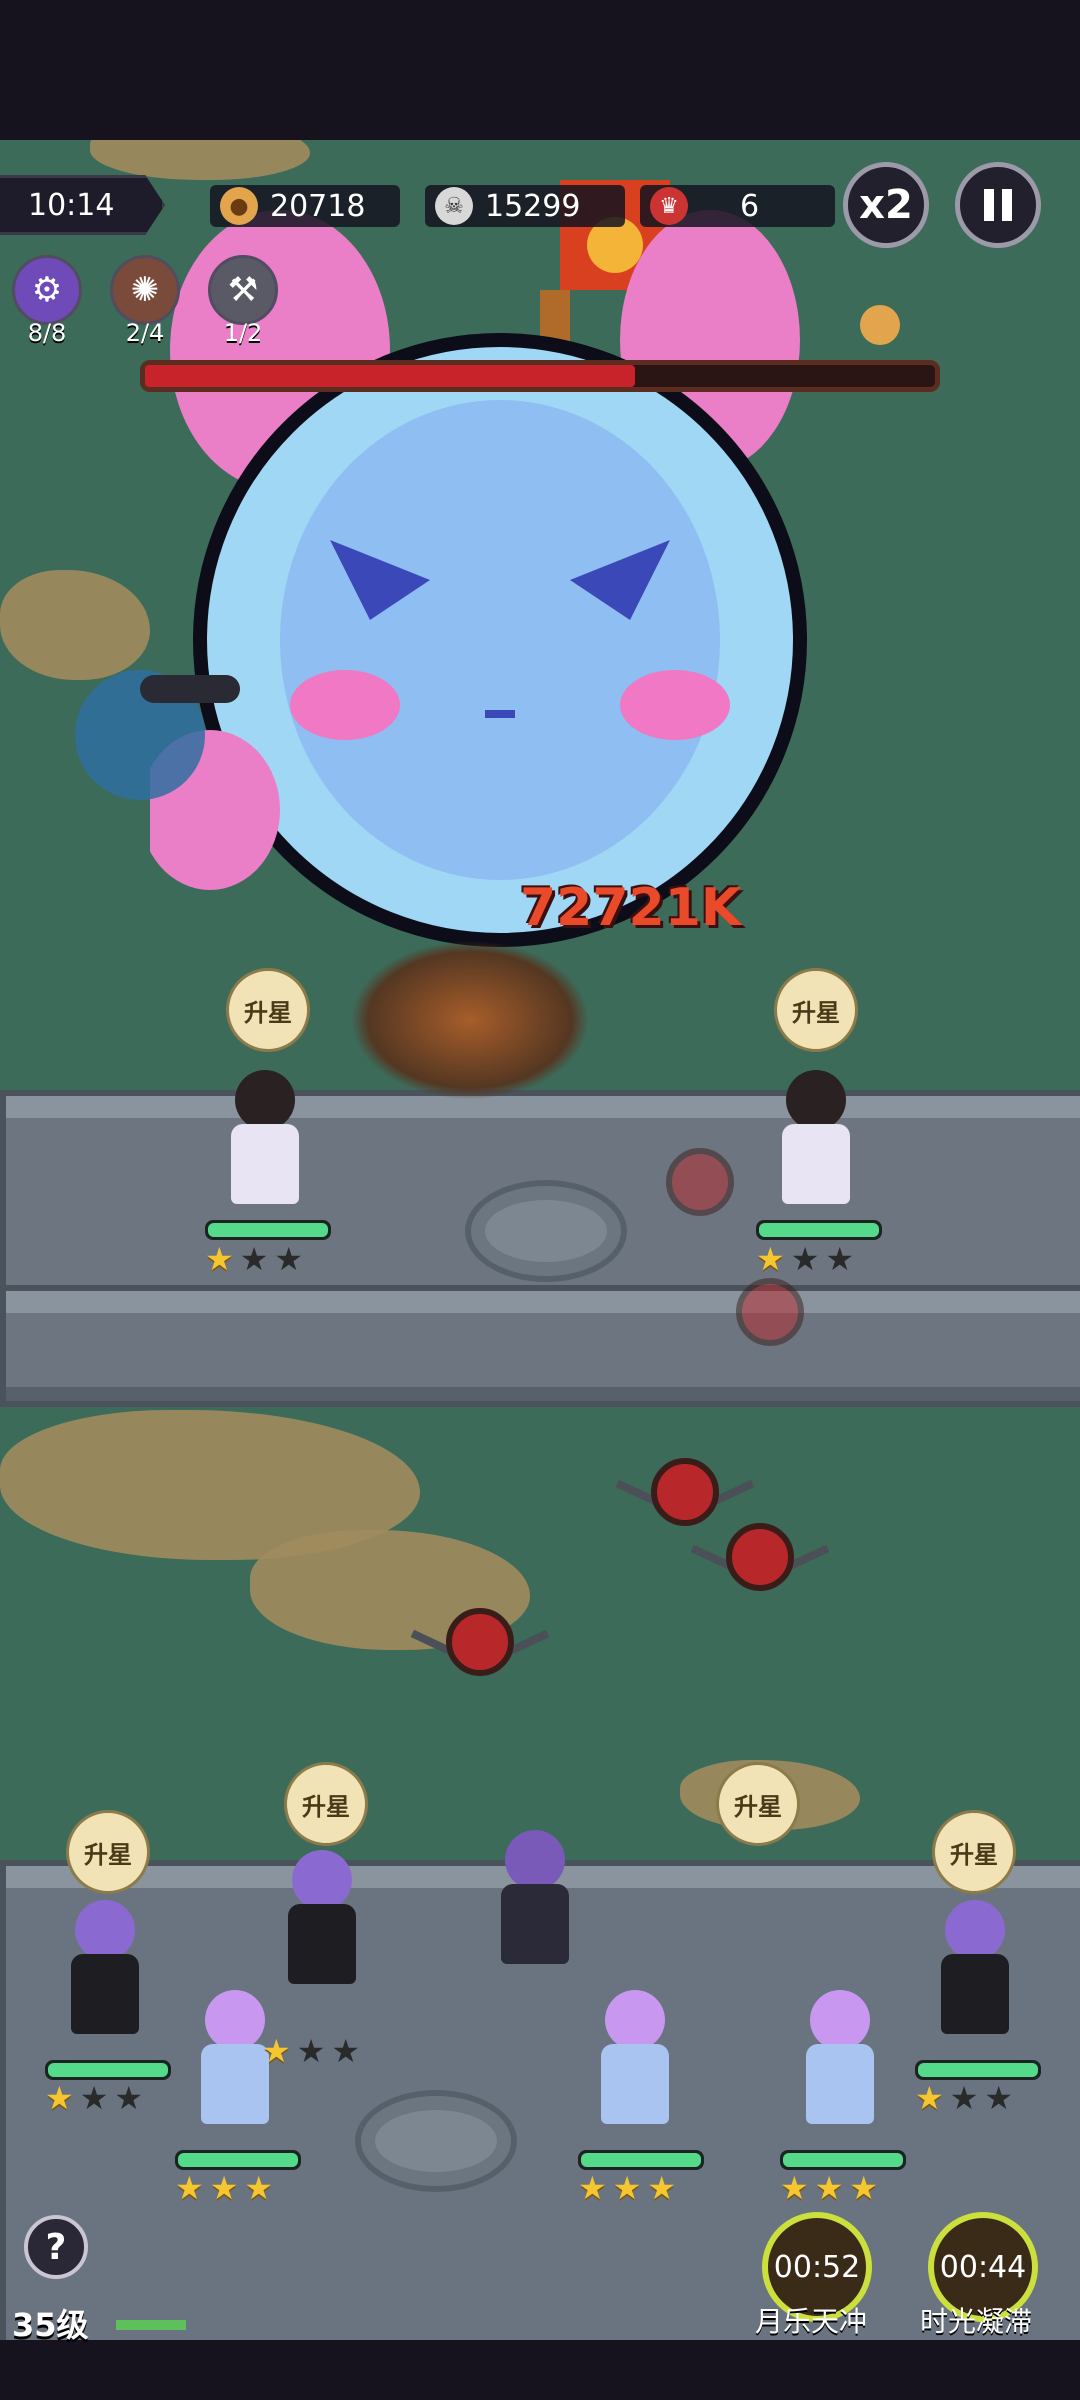 The width and height of the screenshot is (1080, 2400). Describe the element at coordinates (190, 689) in the screenshot. I see `rocket-projectile` at that location.